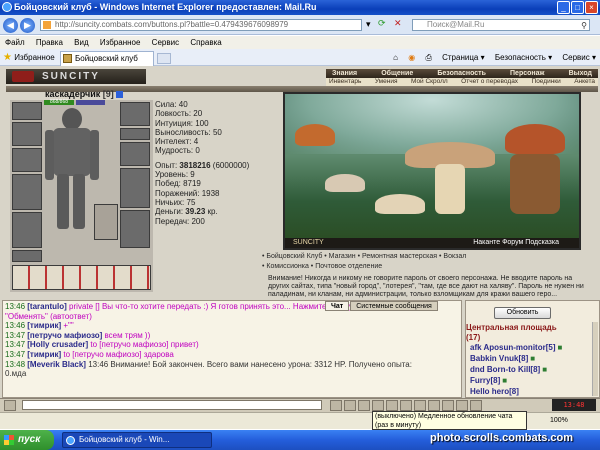 This screenshot has height=450, width=600. I want to click on close-button: ×, so click(591, 7).